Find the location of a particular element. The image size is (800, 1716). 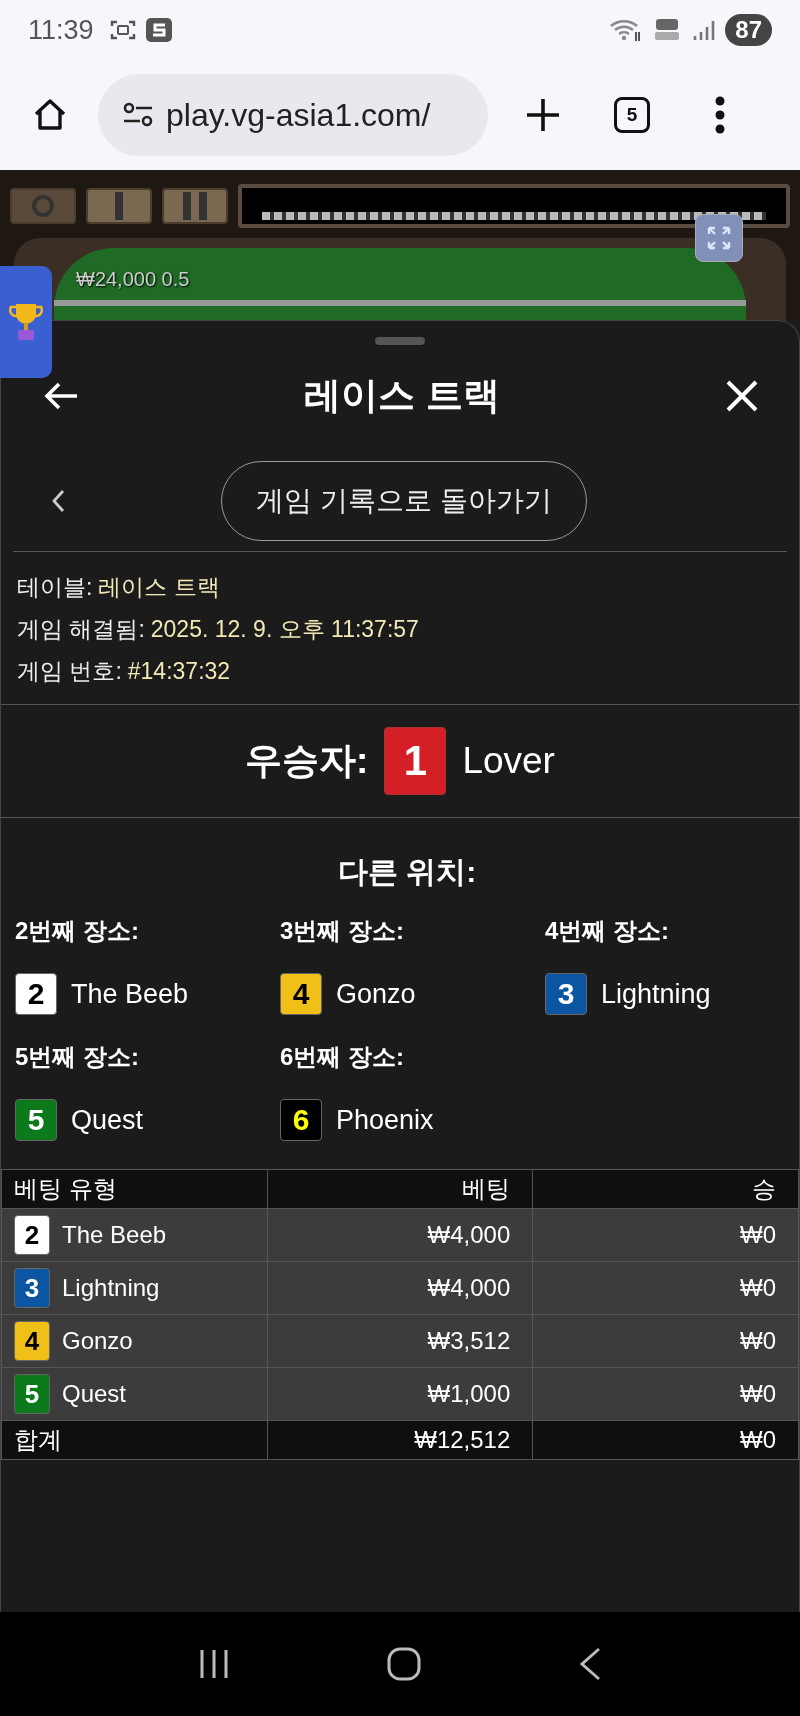

close-icon is located at coordinates (742, 396).